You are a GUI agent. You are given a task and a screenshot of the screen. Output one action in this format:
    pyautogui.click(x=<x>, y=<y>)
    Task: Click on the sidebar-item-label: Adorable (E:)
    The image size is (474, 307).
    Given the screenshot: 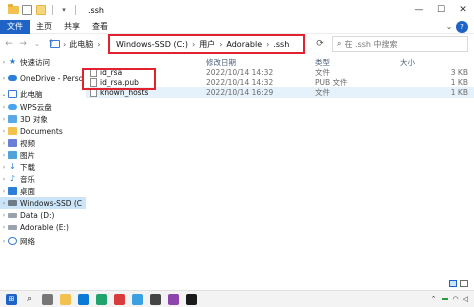 What is the action you would take?
    pyautogui.click(x=44, y=227)
    